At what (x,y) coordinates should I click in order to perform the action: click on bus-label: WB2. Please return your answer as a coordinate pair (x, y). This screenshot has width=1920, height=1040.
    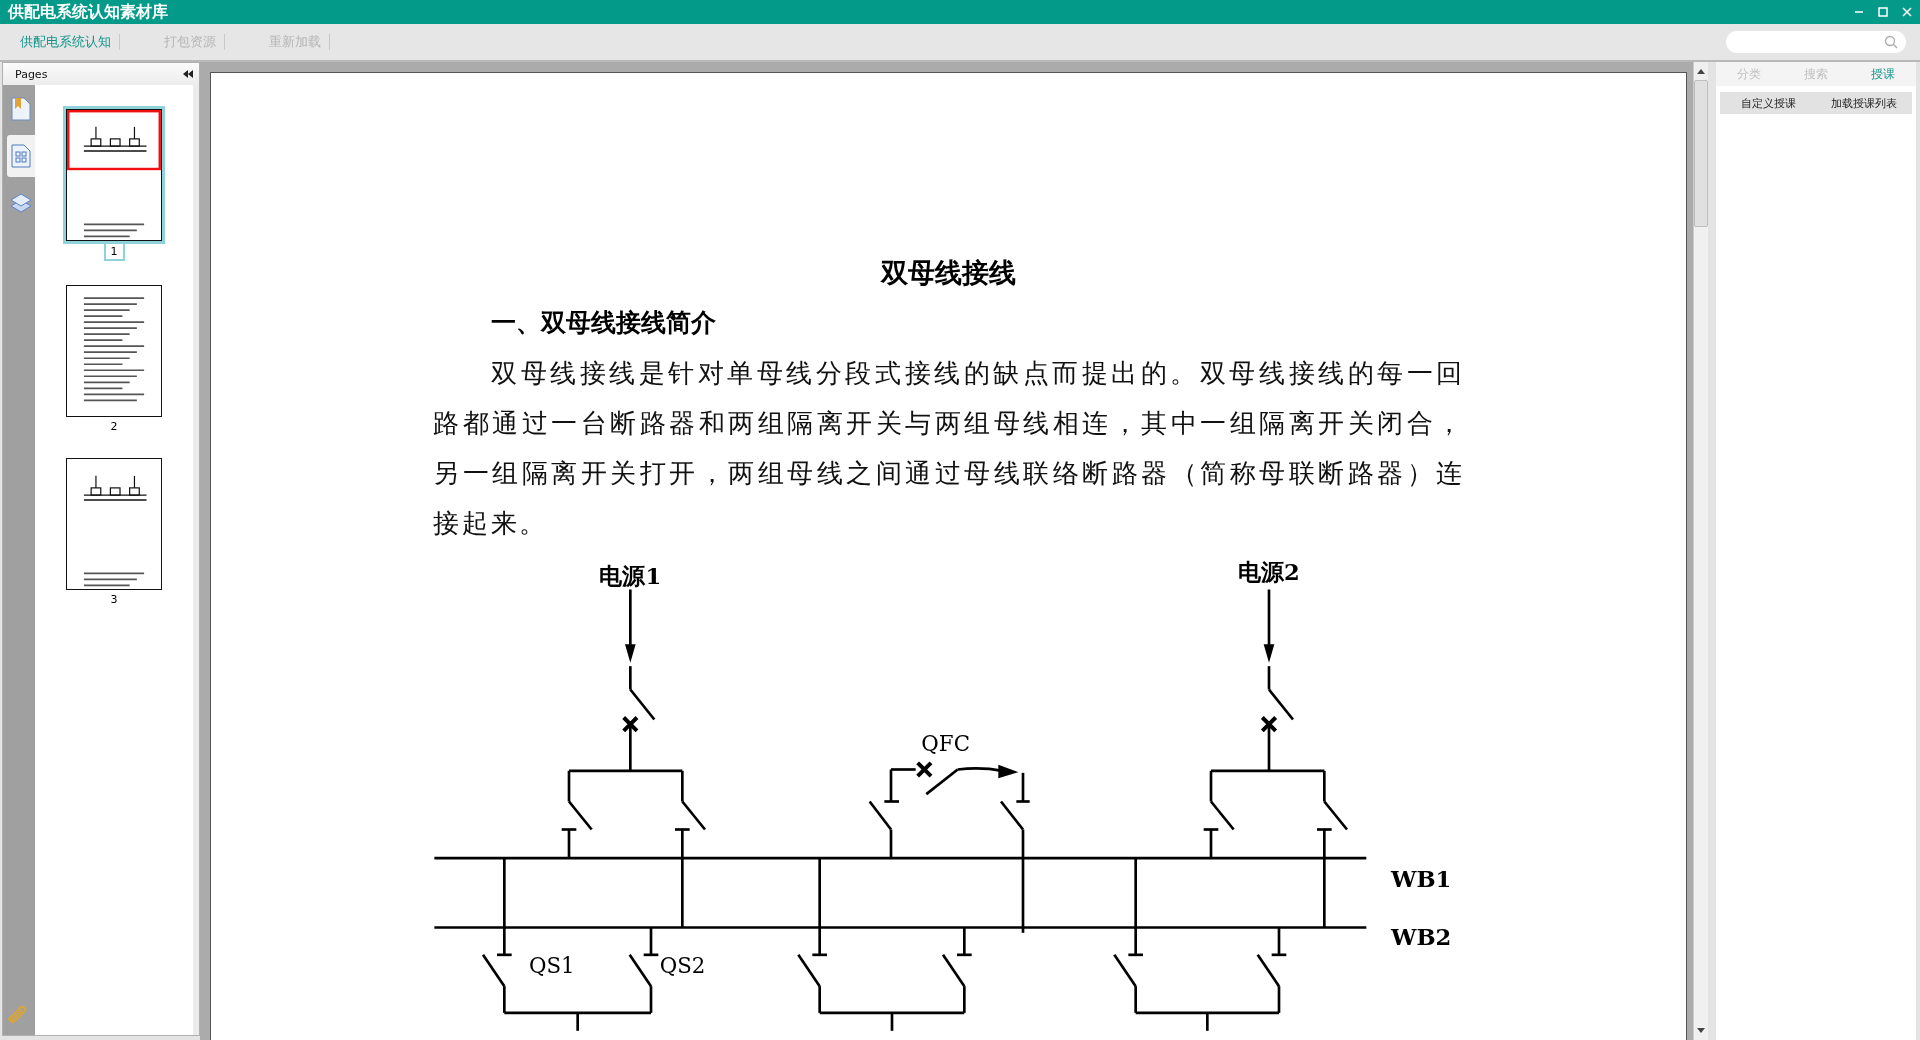
    Looking at the image, I should click on (1421, 937).